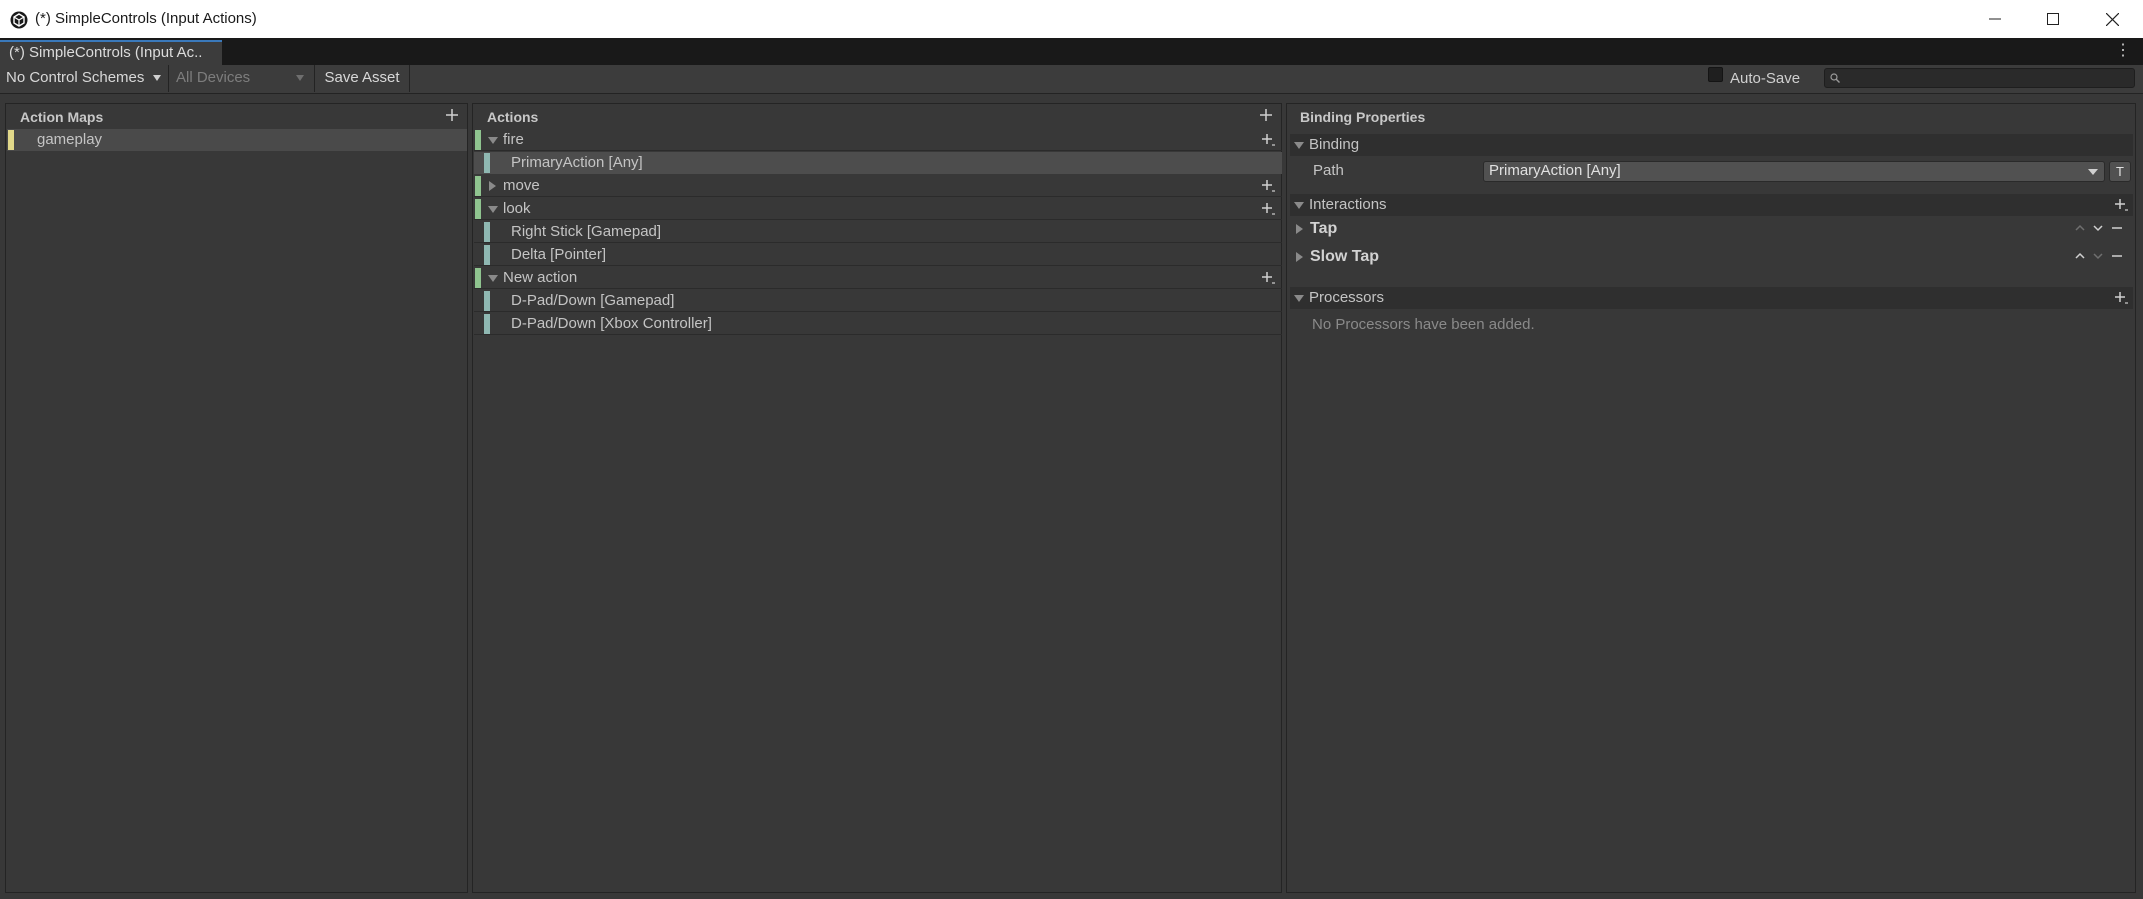 The width and height of the screenshot is (2143, 899). Describe the element at coordinates (75, 77) in the screenshot. I see `control-schemes-label: No Control Schemes` at that location.